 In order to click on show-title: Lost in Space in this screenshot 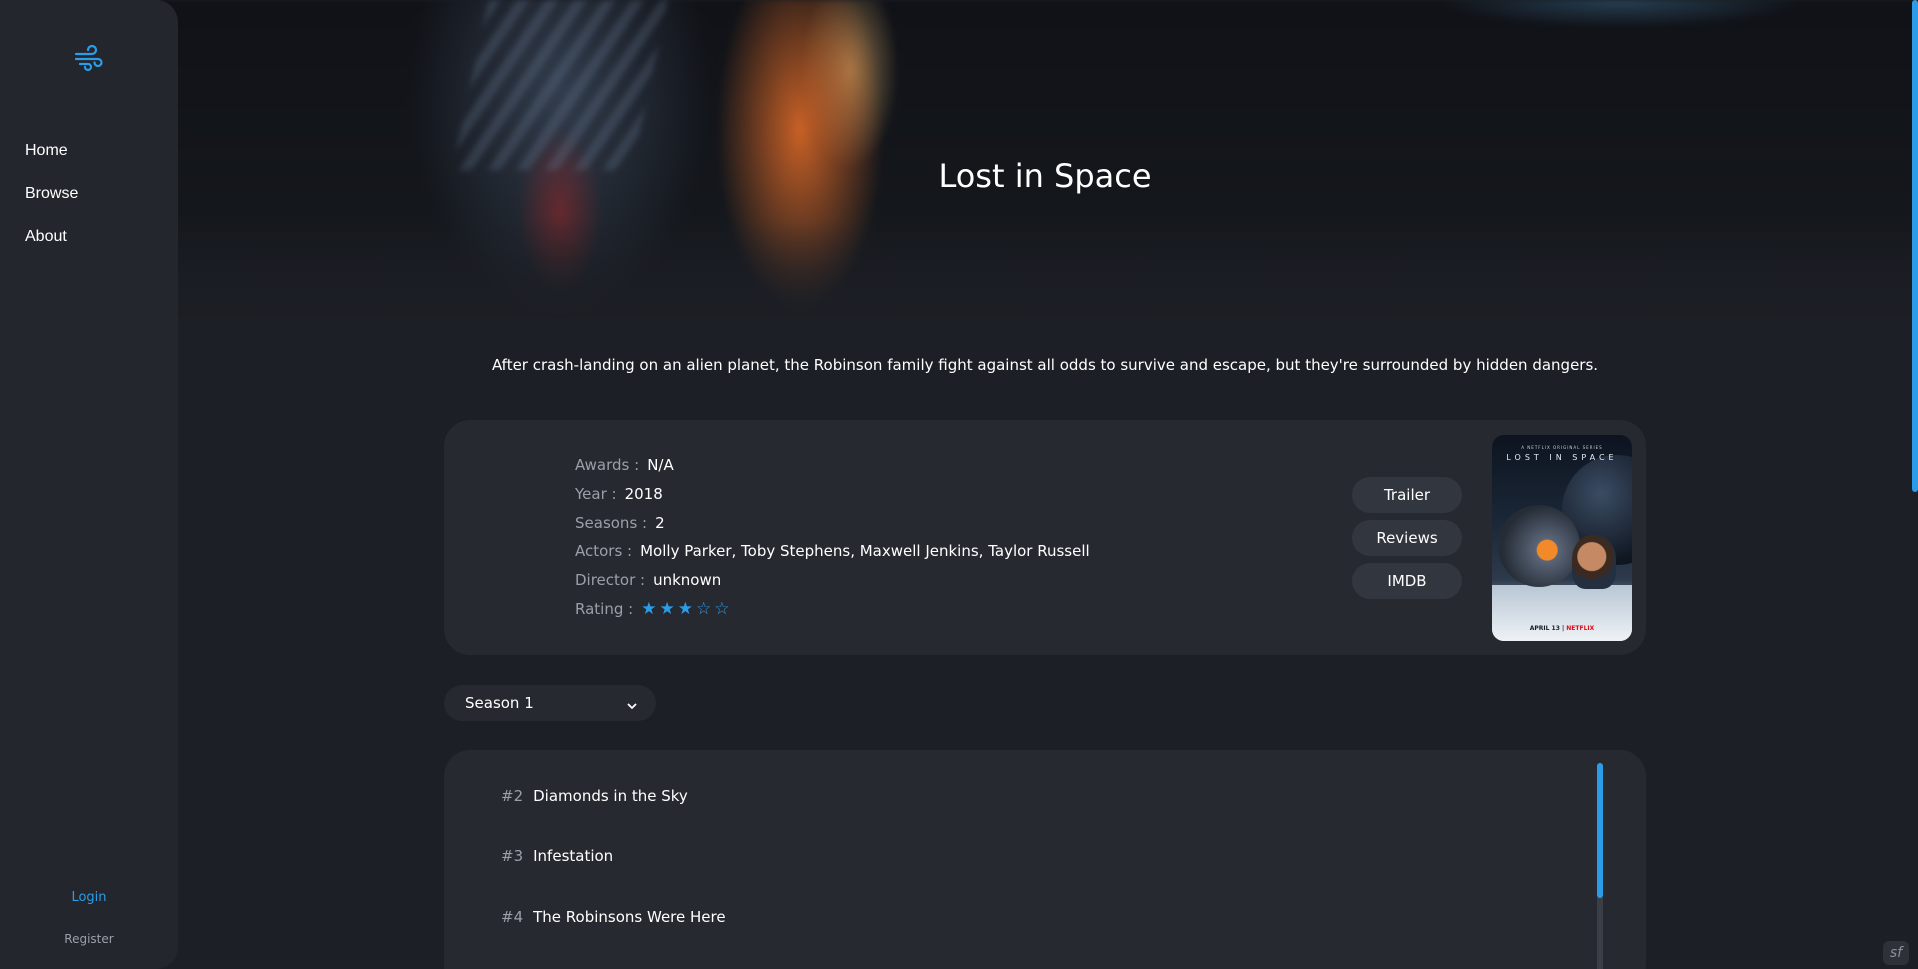, I will do `click(1045, 176)`.